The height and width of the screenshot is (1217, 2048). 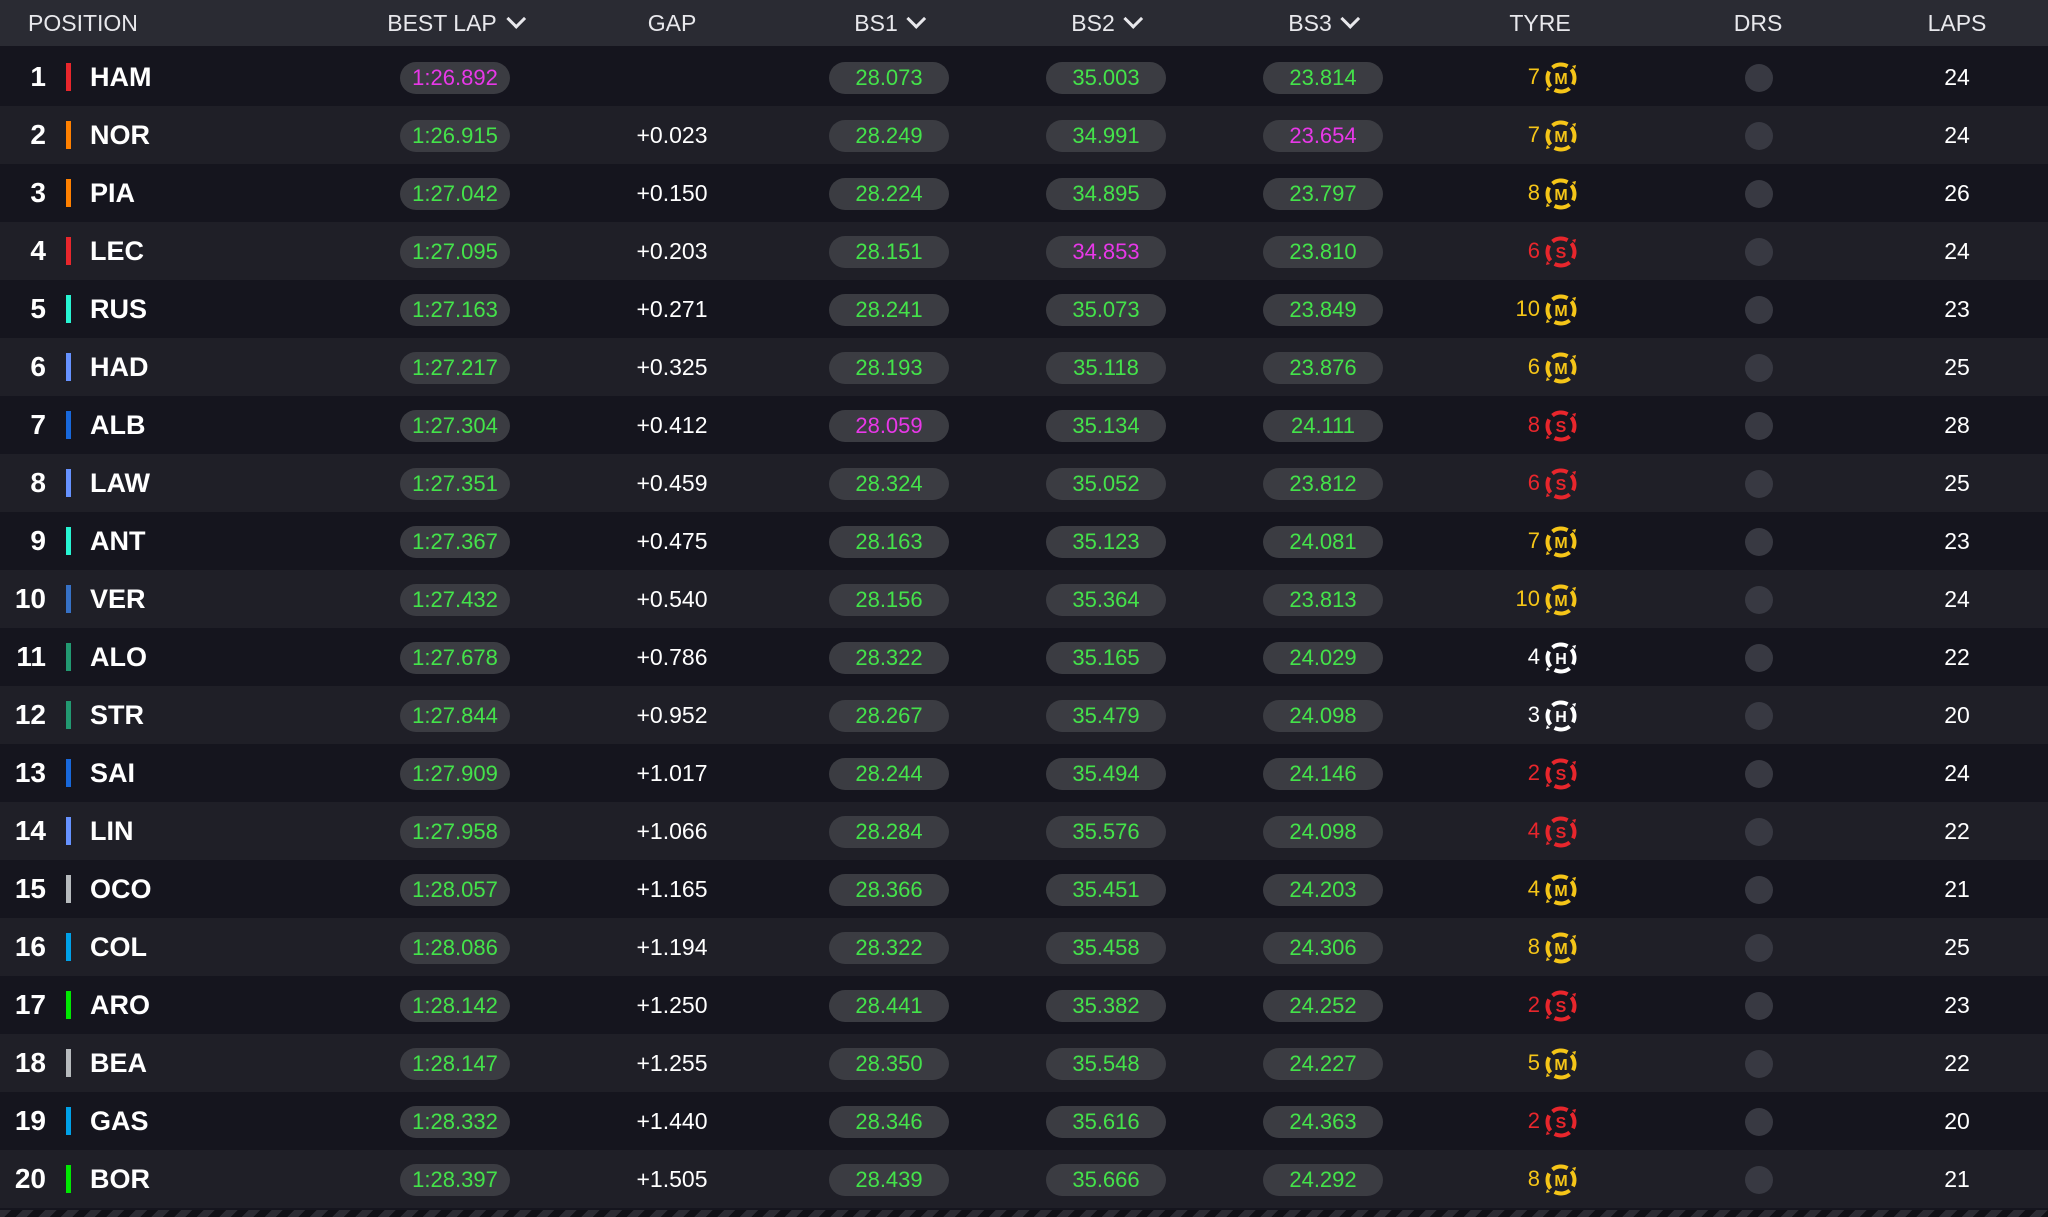 I want to click on driver-code: GAS, so click(x=119, y=1121).